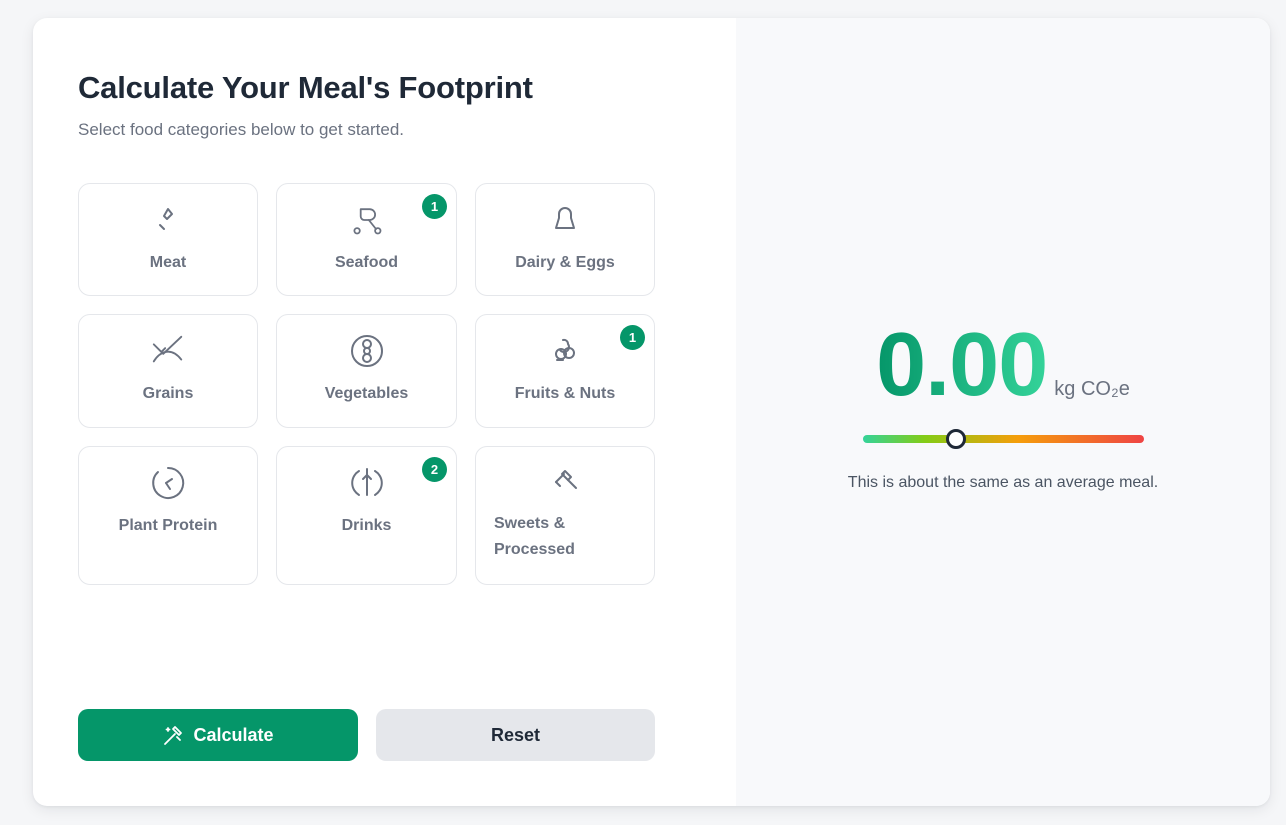  Describe the element at coordinates (366, 262) in the screenshot. I see `category-label: Seafood` at that location.